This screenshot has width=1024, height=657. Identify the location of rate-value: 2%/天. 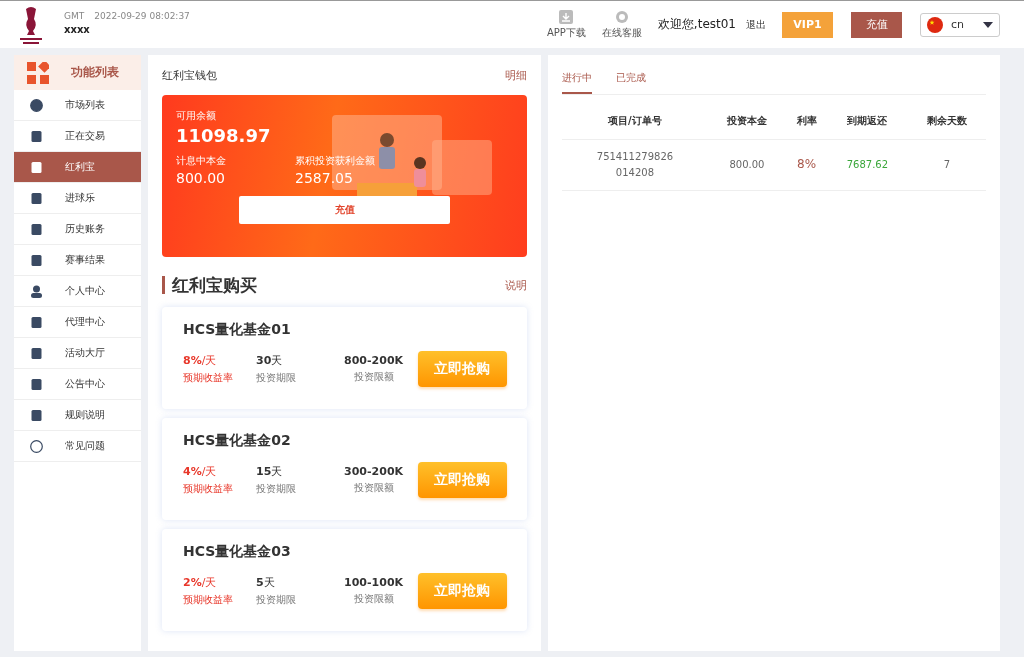
(200, 582).